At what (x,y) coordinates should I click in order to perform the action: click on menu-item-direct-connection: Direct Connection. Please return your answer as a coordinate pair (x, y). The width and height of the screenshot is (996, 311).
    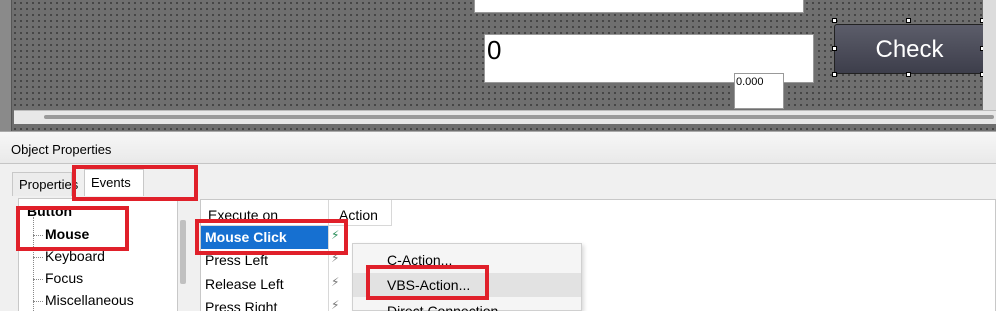
    Looking at the image, I should click on (467, 305).